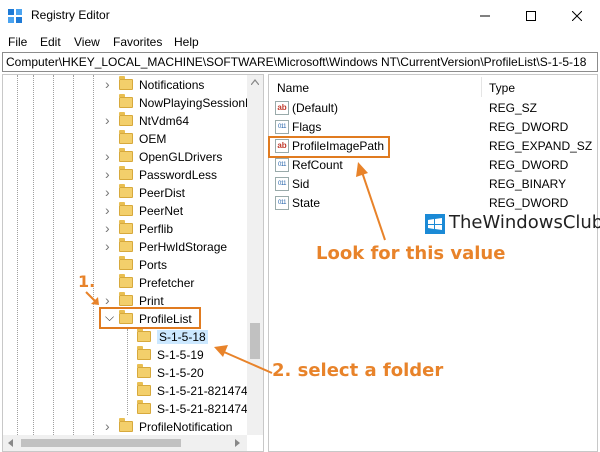 The image size is (600, 452). What do you see at coordinates (150, 318) in the screenshot?
I see `profilelist-highlight-box` at bounding box center [150, 318].